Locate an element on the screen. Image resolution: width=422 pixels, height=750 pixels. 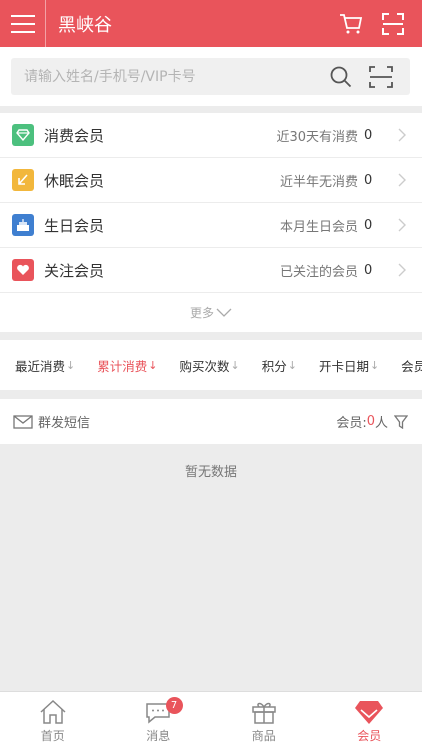
sleep-arrow-icon is located at coordinates (23, 180).